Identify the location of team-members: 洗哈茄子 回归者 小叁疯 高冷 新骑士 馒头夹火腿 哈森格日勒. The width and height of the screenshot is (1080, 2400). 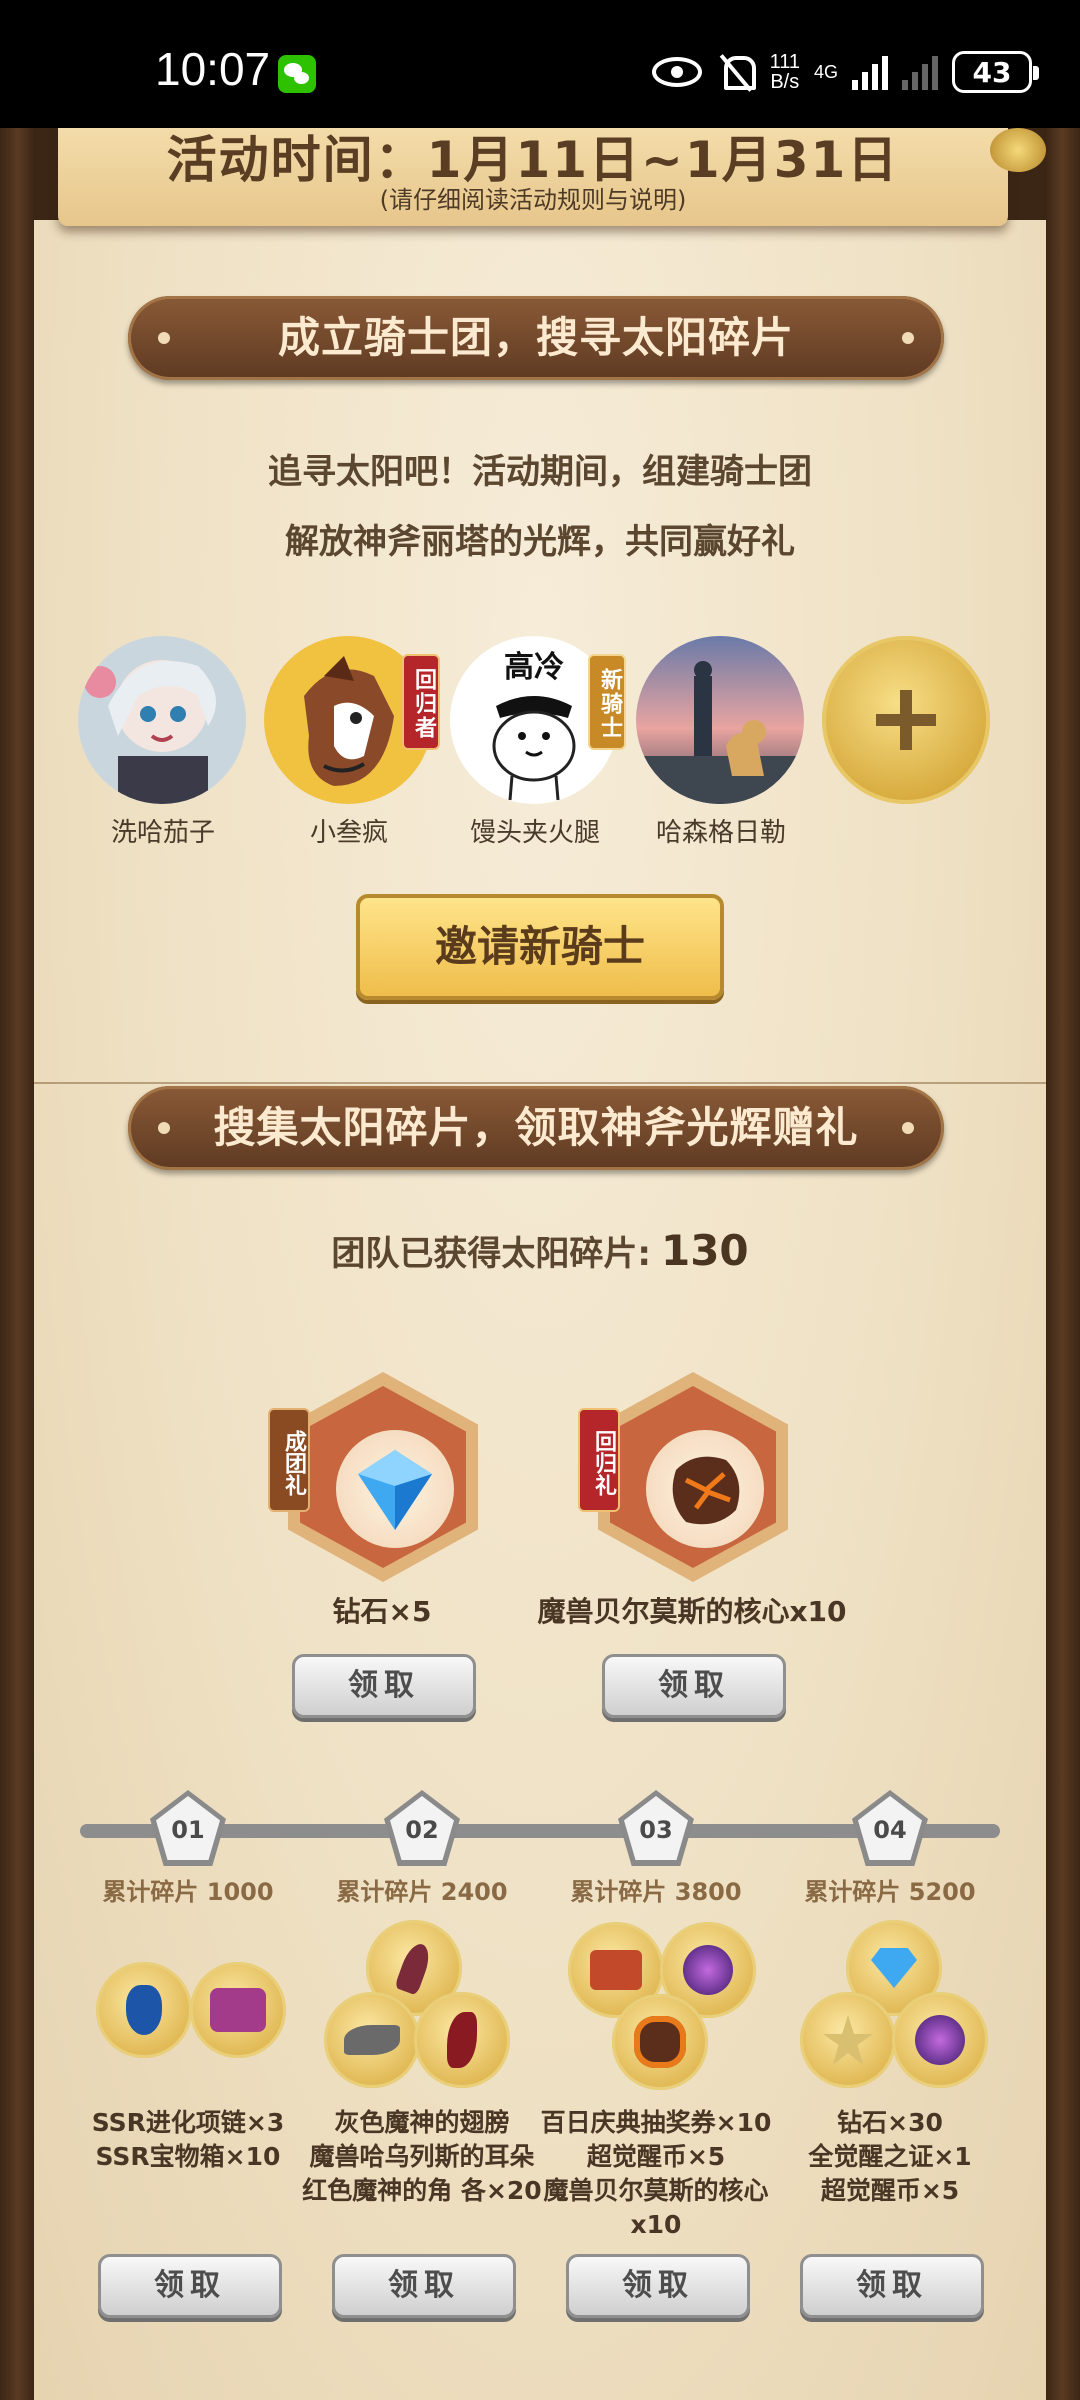
(540, 746).